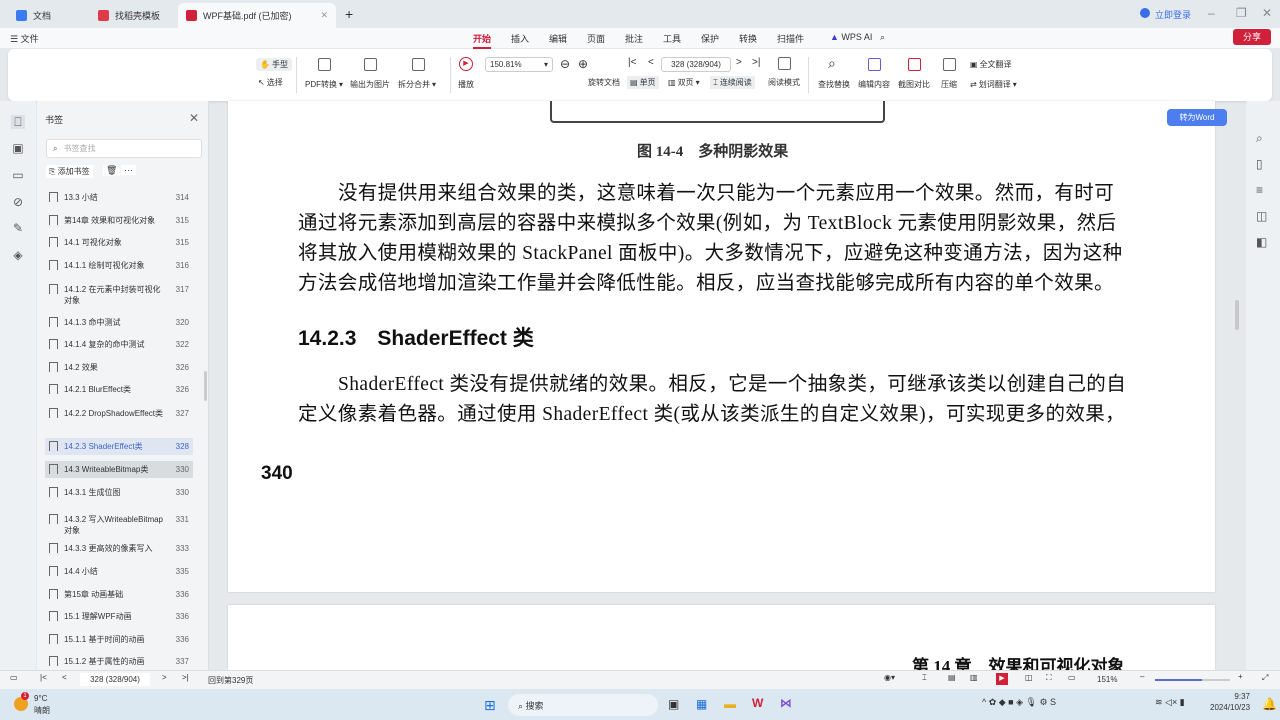  Describe the element at coordinates (1211, 13) in the screenshot. I see `minimize-icon: –` at that location.